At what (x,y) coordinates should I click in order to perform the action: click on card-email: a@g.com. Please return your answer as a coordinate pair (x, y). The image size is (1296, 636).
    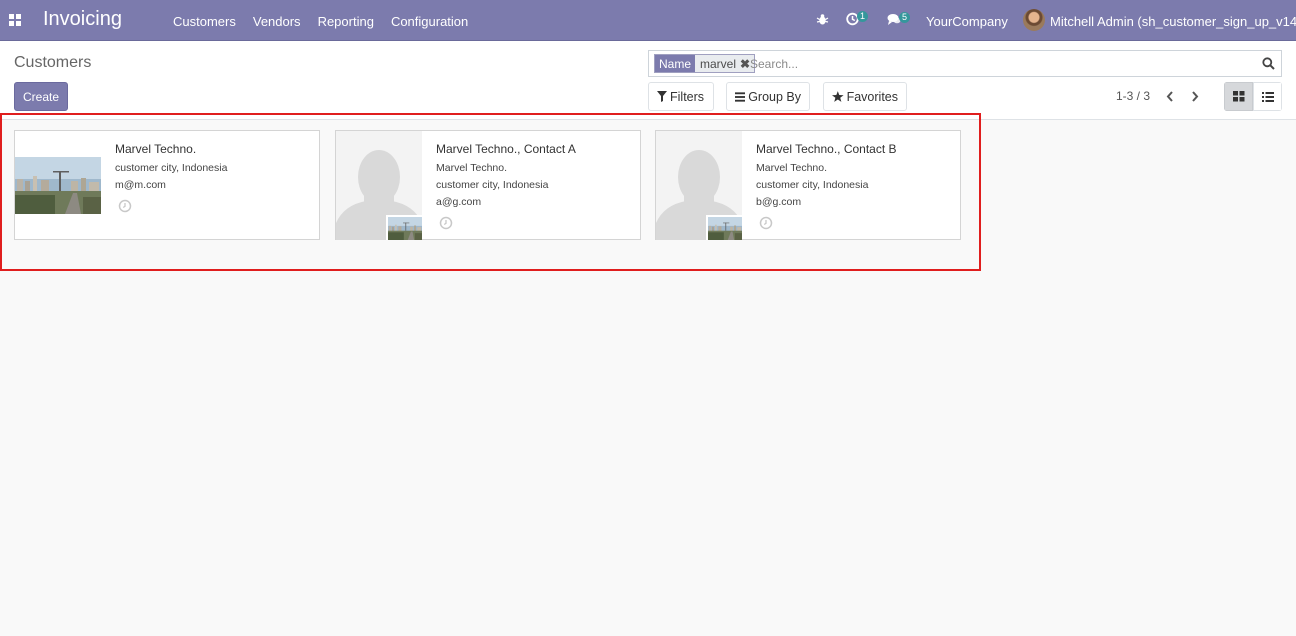
    Looking at the image, I should click on (459, 202).